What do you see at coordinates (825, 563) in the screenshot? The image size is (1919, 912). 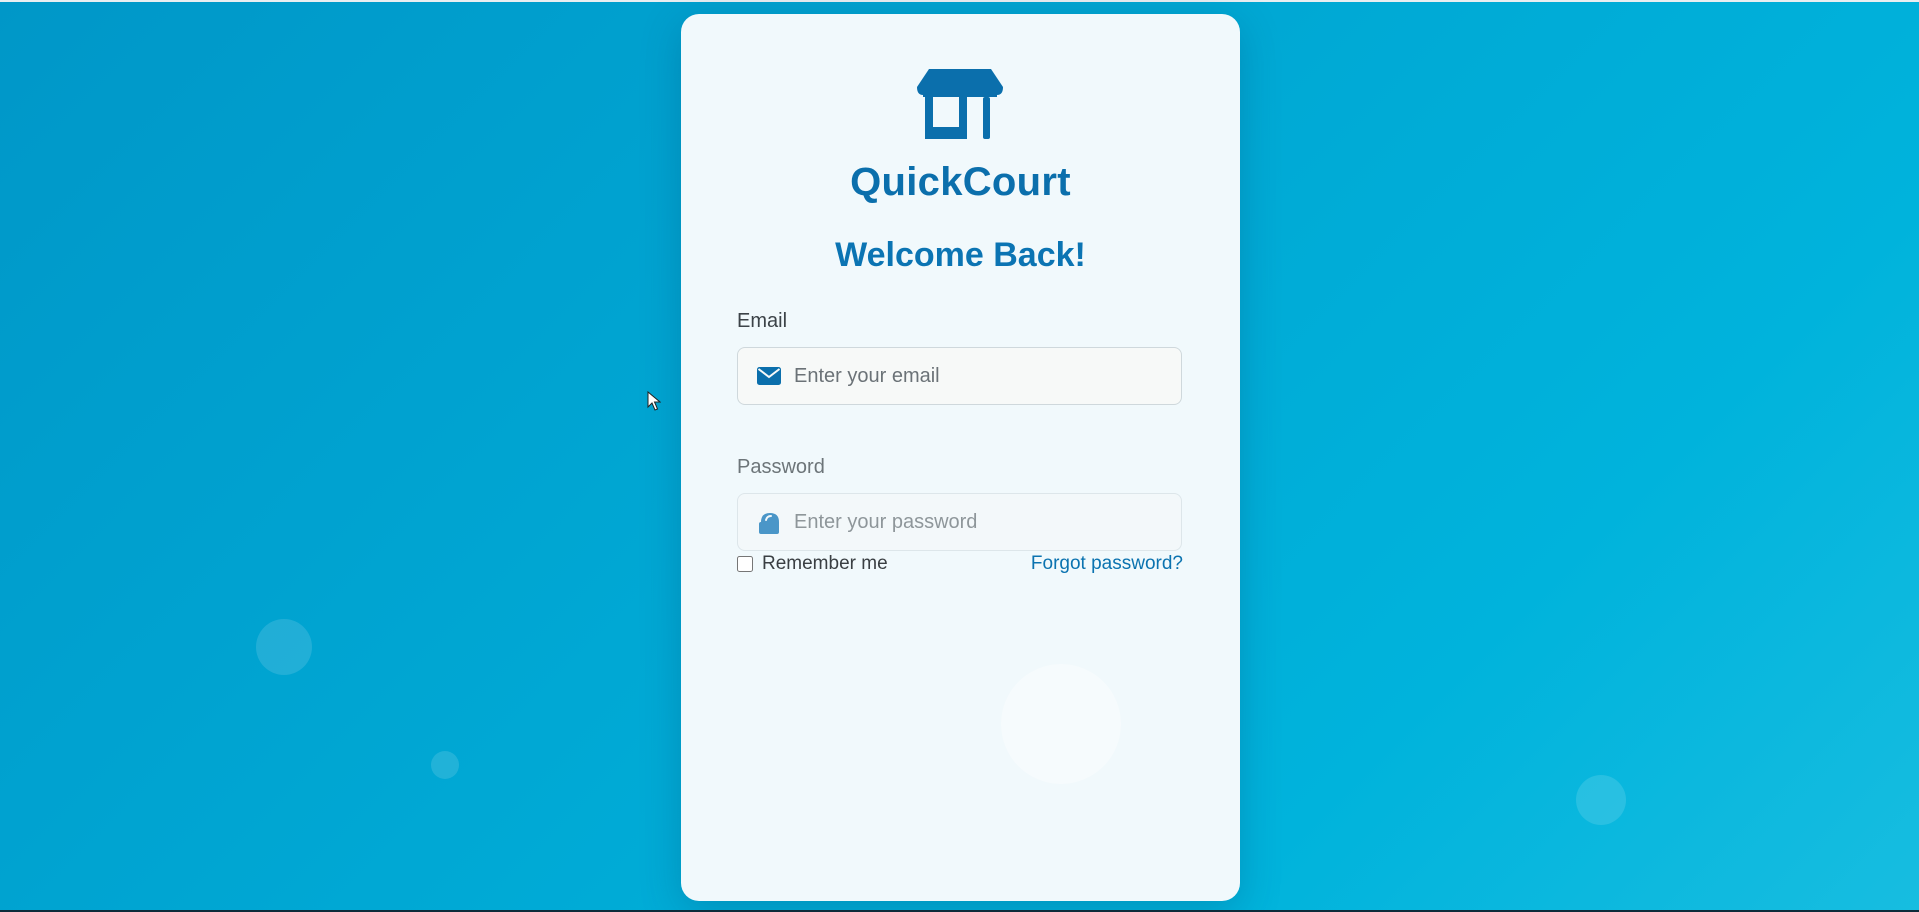 I see `remember-me-label: Remember me` at bounding box center [825, 563].